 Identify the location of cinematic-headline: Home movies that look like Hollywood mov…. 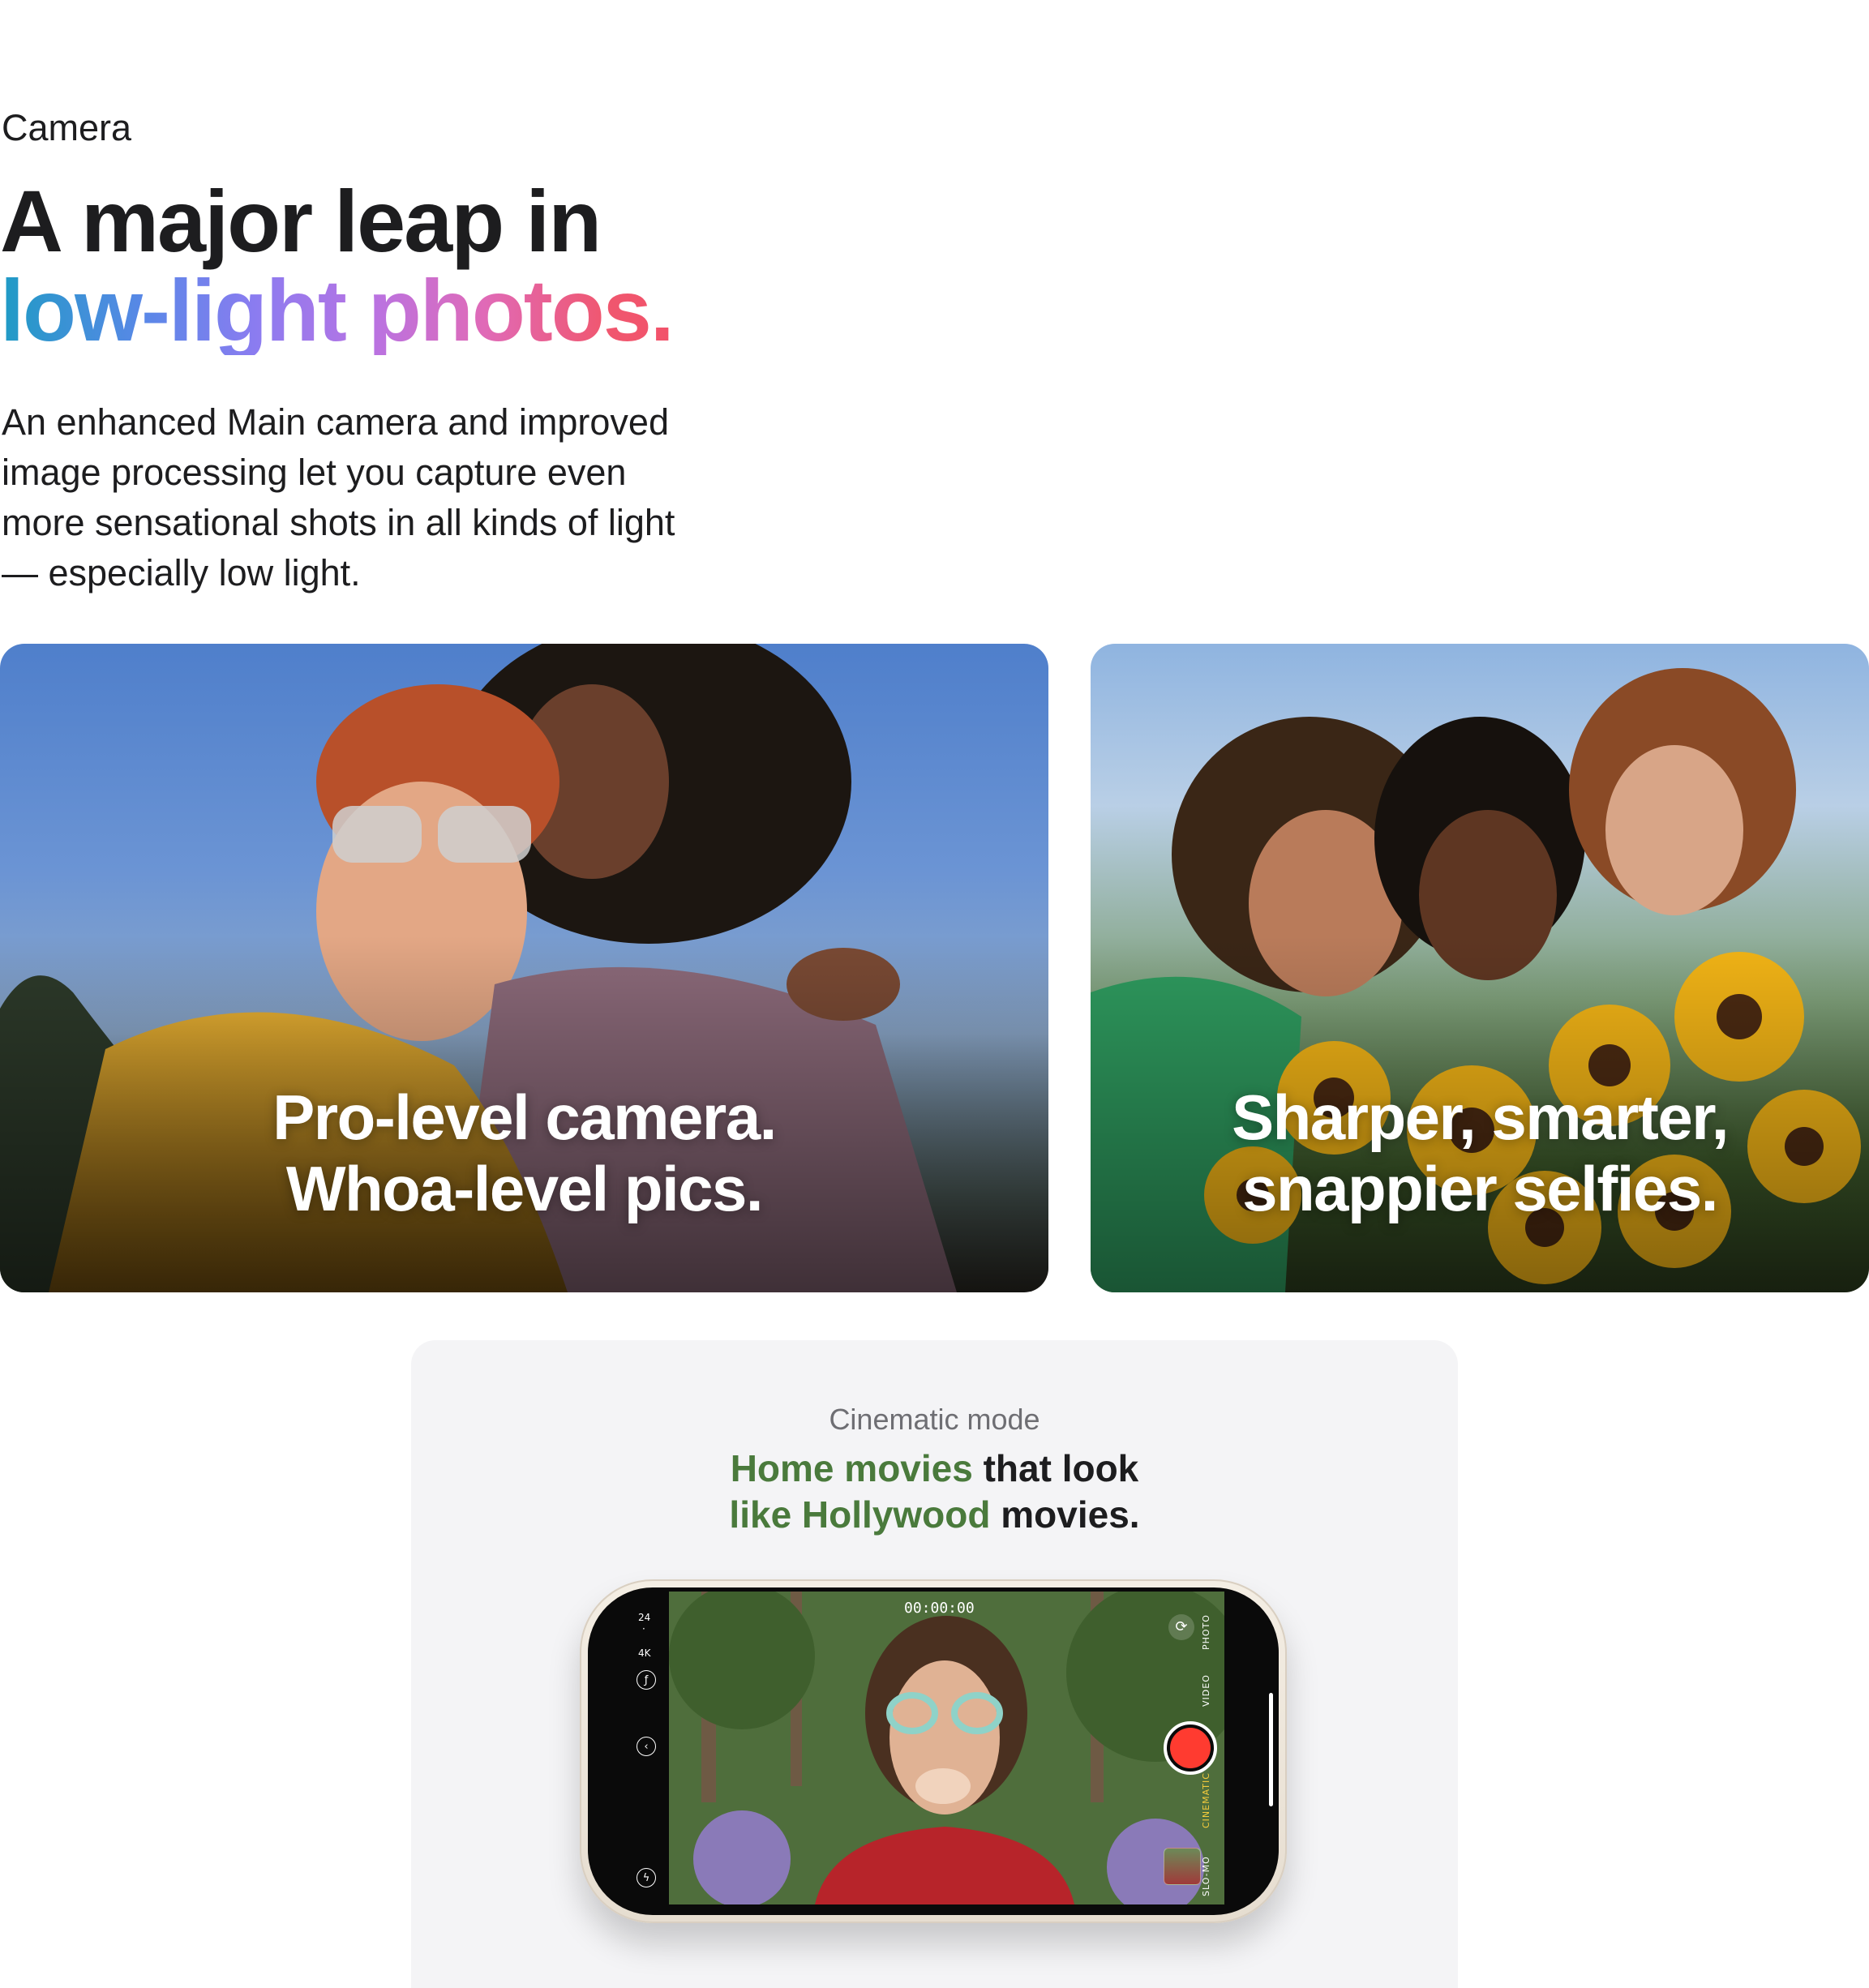
(934, 1492).